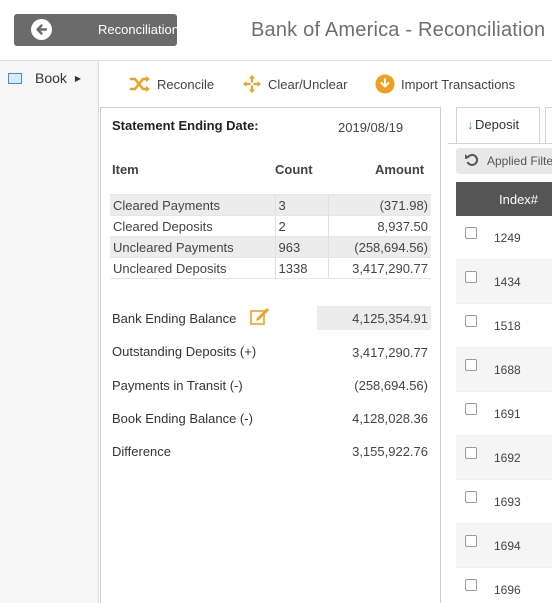 The height and width of the screenshot is (603, 552). I want to click on edit-icon, so click(260, 316).